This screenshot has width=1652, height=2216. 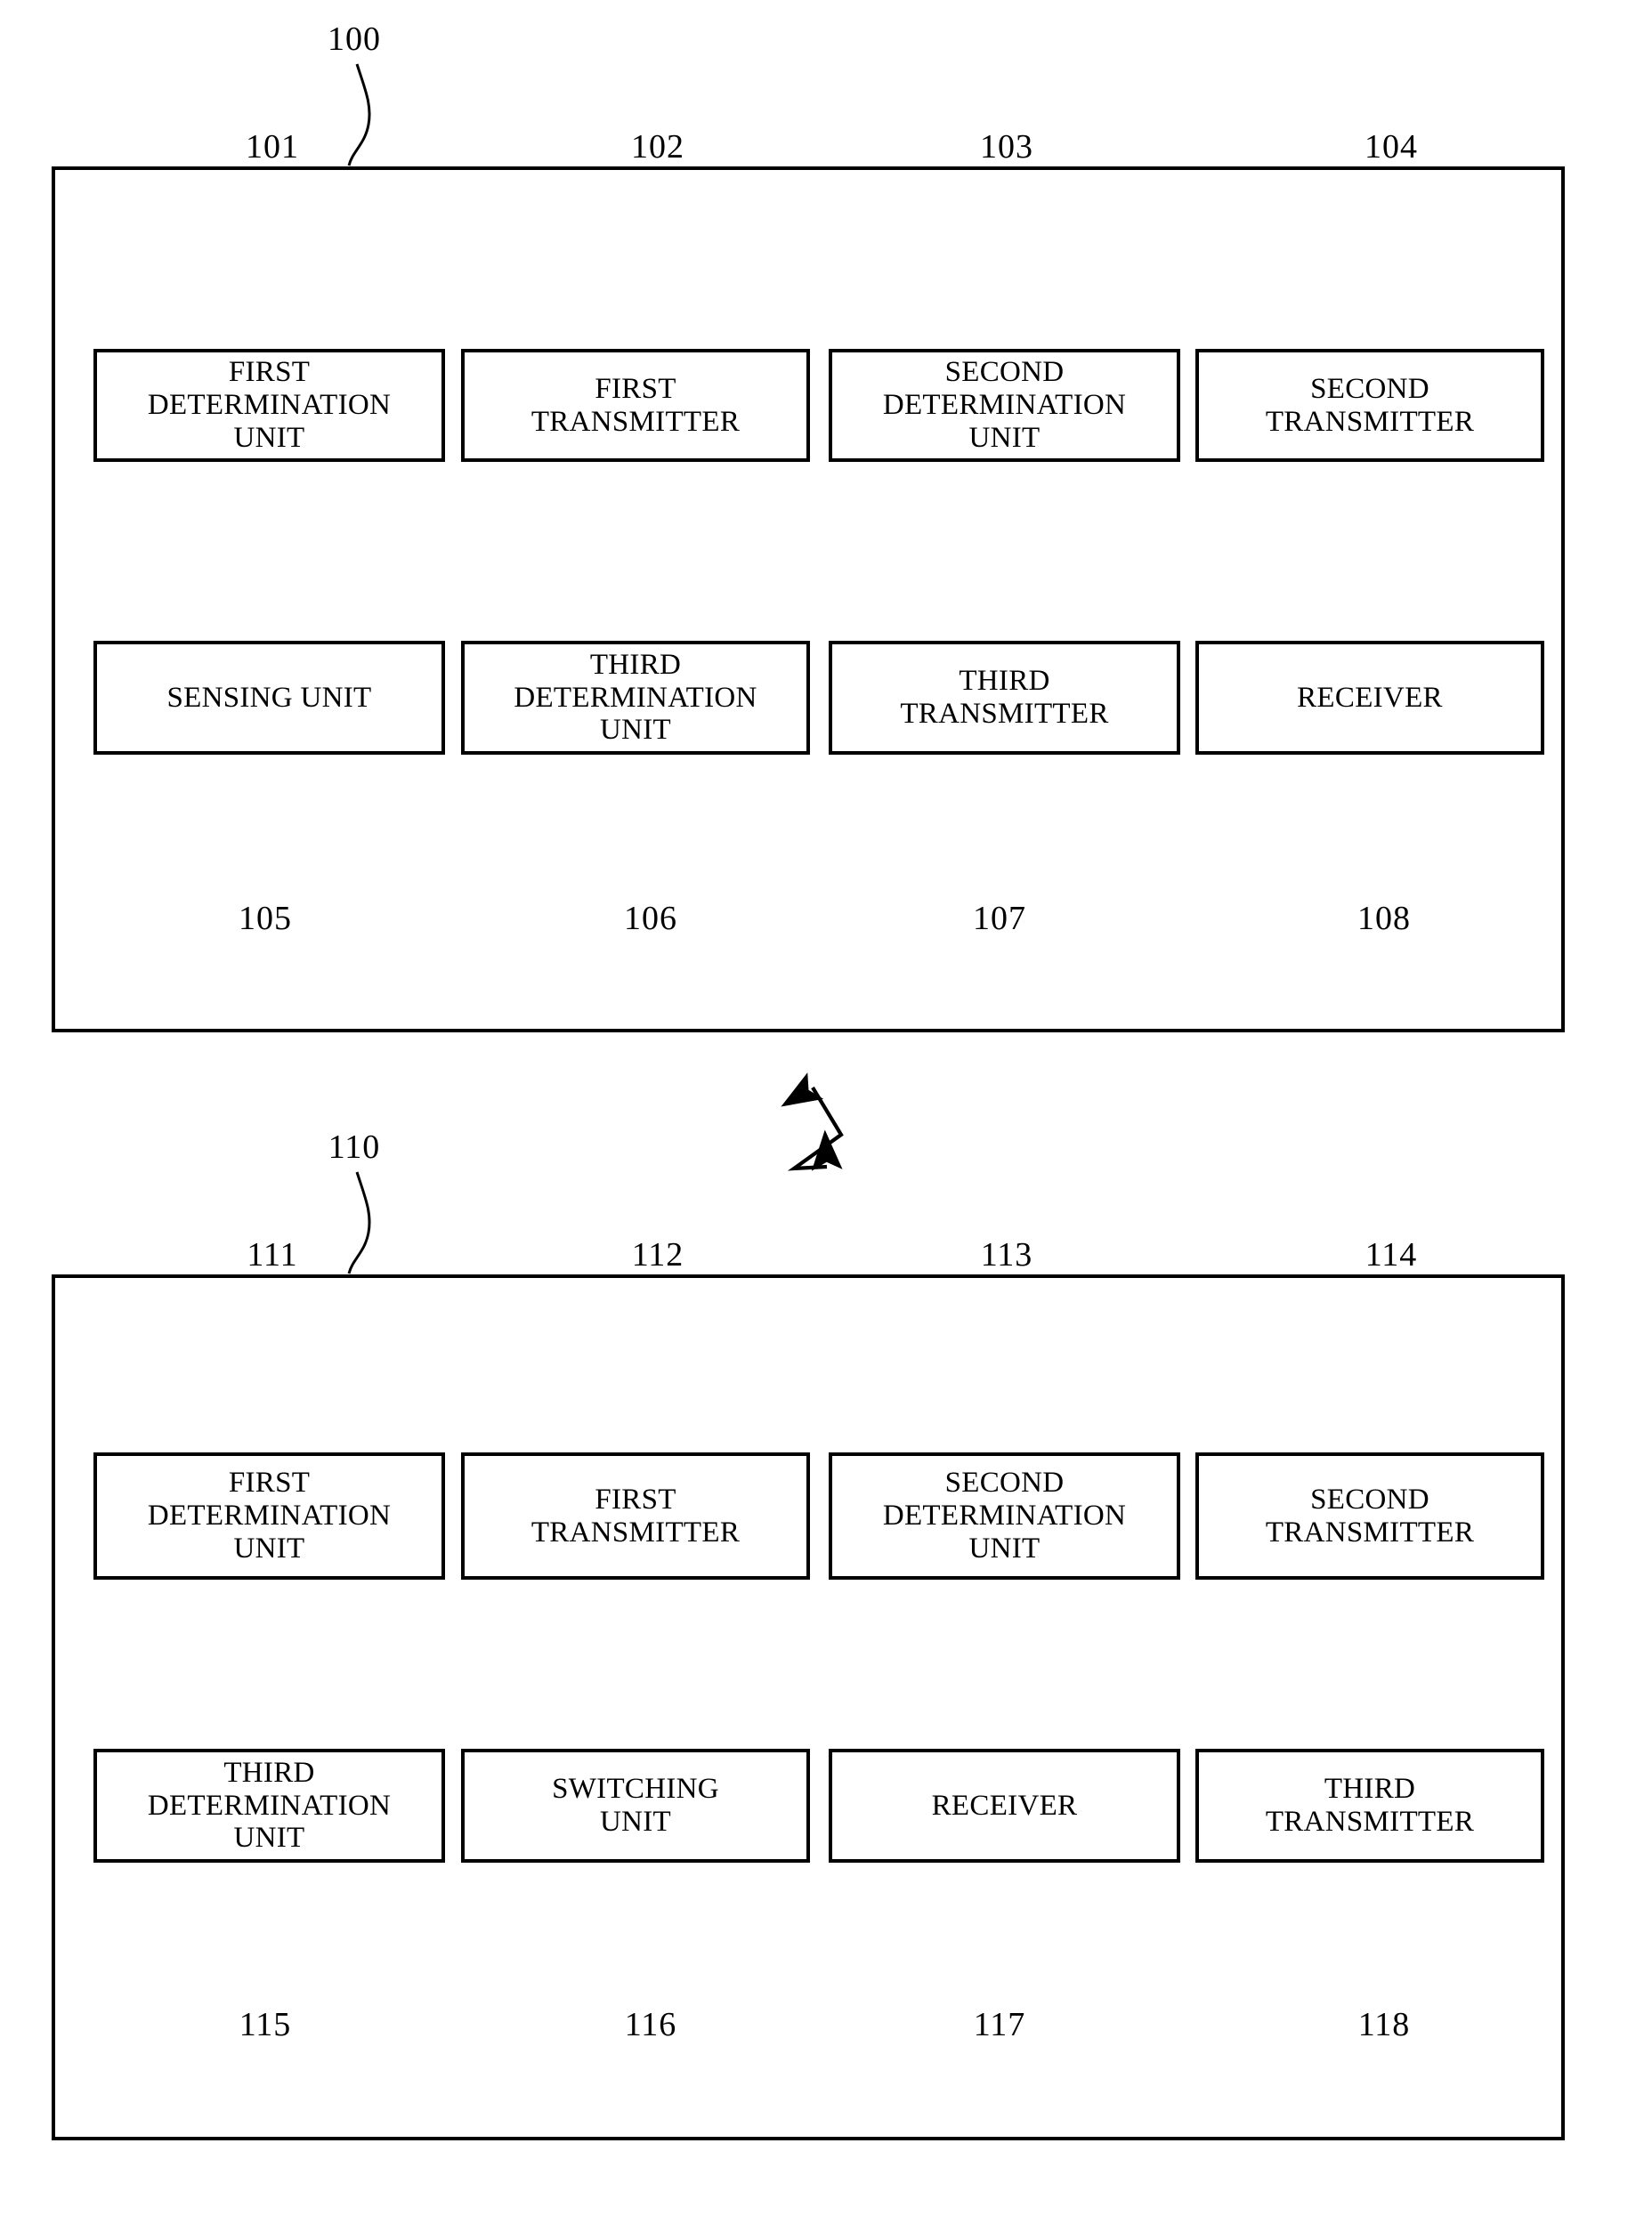 What do you see at coordinates (650, 918) in the screenshot?
I see `ref-numeral-106: 106` at bounding box center [650, 918].